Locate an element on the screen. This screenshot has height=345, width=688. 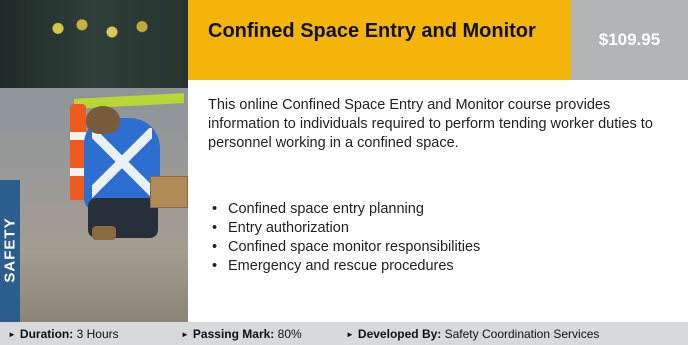
developer-label: Developed By: is located at coordinates (399, 334).